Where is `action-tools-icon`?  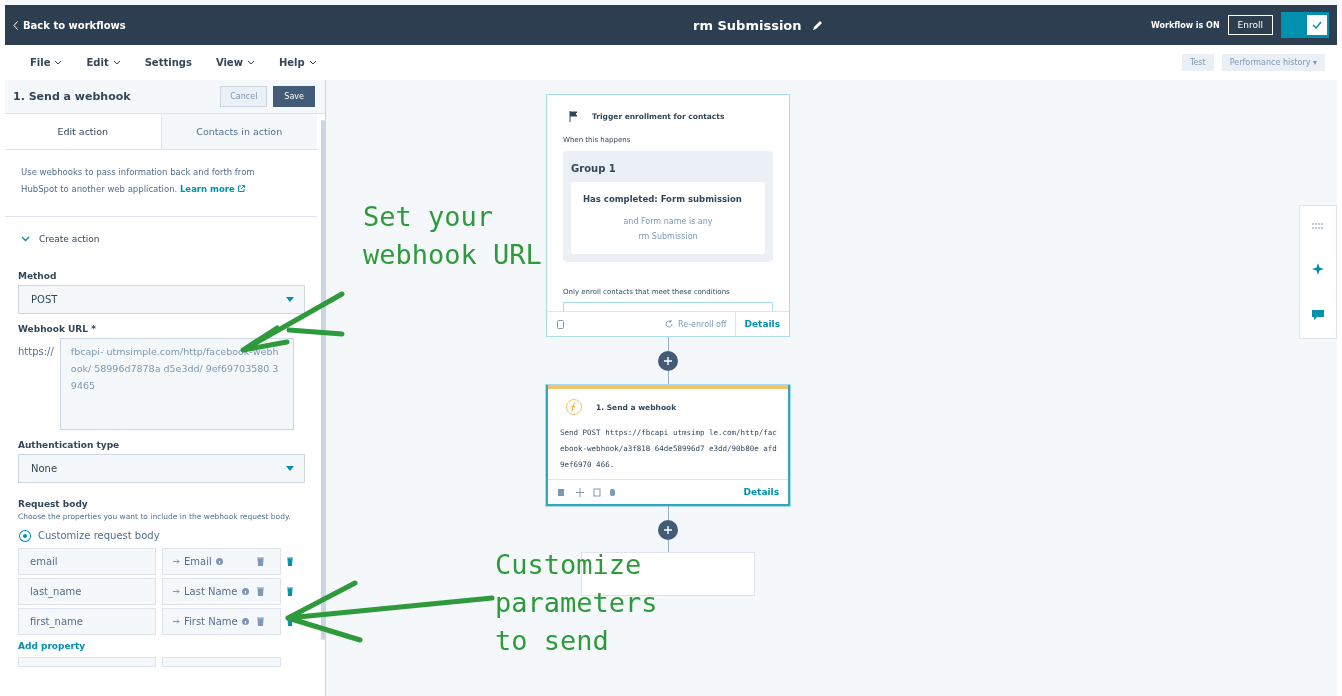 action-tools-icon is located at coordinates (588, 492).